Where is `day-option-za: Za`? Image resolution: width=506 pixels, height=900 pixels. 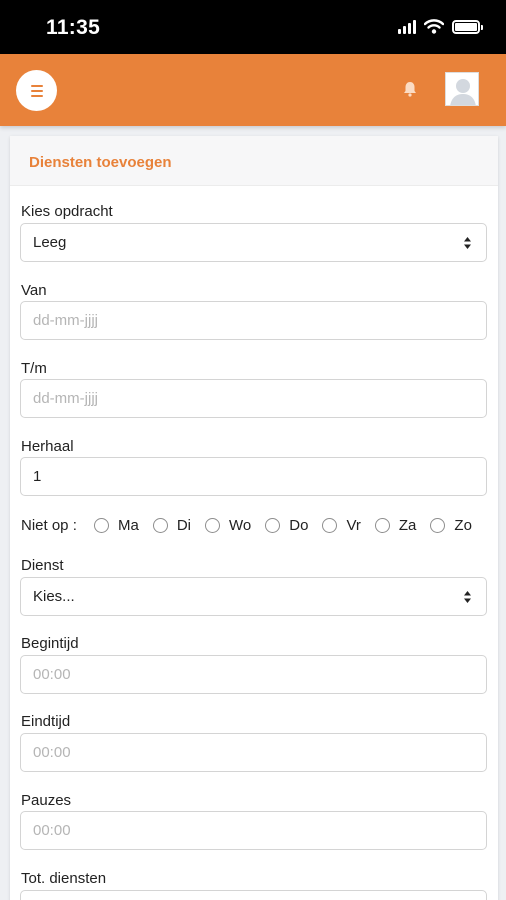 day-option-za: Za is located at coordinates (395, 525).